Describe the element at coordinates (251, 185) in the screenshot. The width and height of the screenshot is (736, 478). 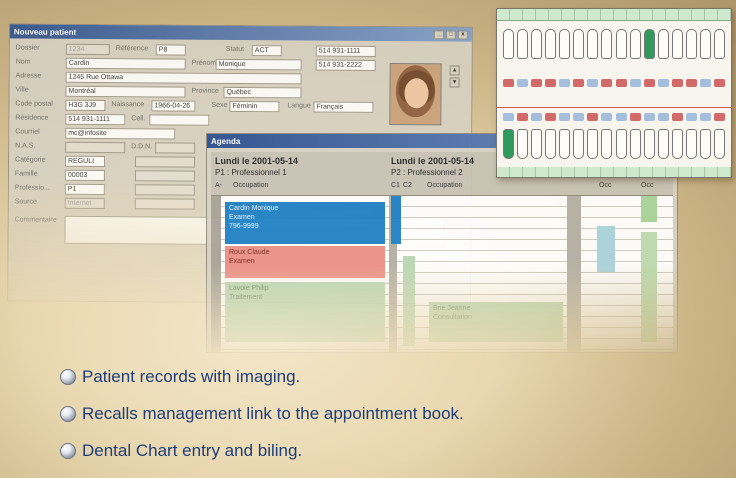
I see `col-occupation-header-1: Occupation` at that location.